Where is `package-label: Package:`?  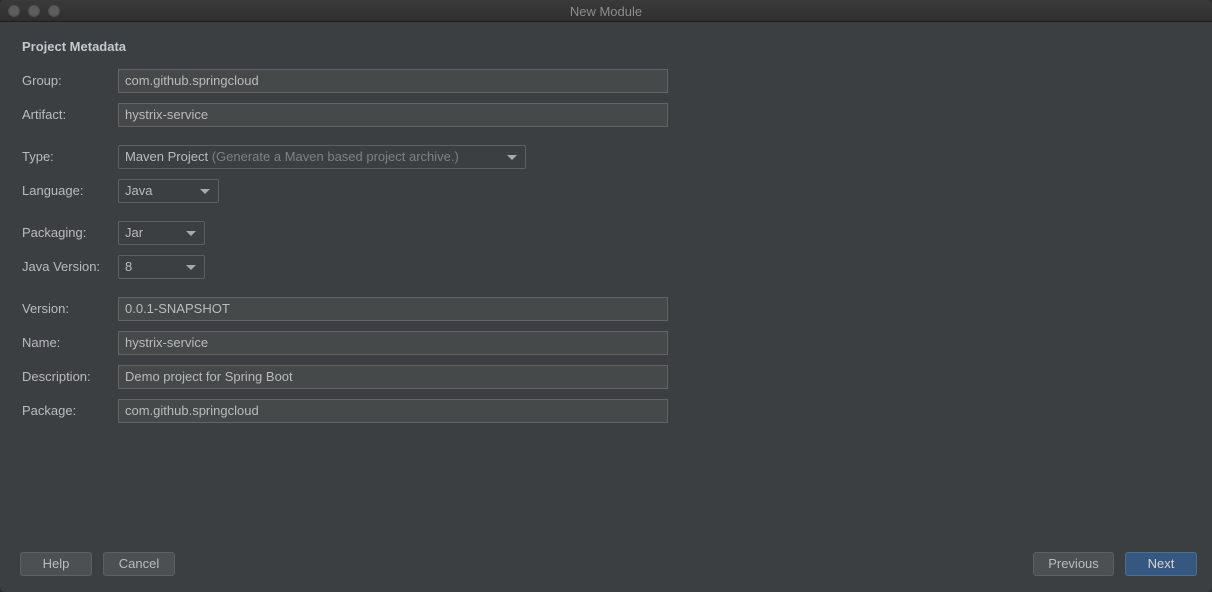
package-label: Package: is located at coordinates (49, 410).